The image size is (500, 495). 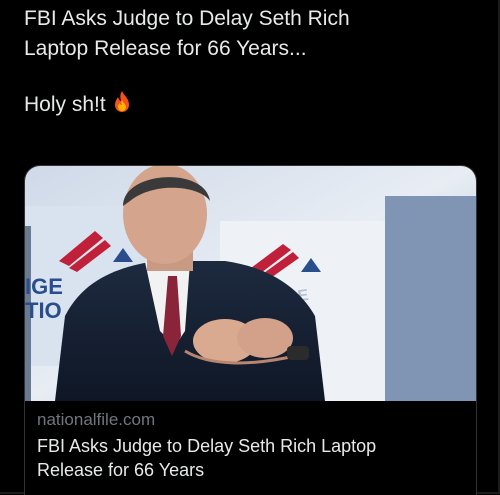 I want to click on stage-sign-text: IGE, so click(x=44, y=286).